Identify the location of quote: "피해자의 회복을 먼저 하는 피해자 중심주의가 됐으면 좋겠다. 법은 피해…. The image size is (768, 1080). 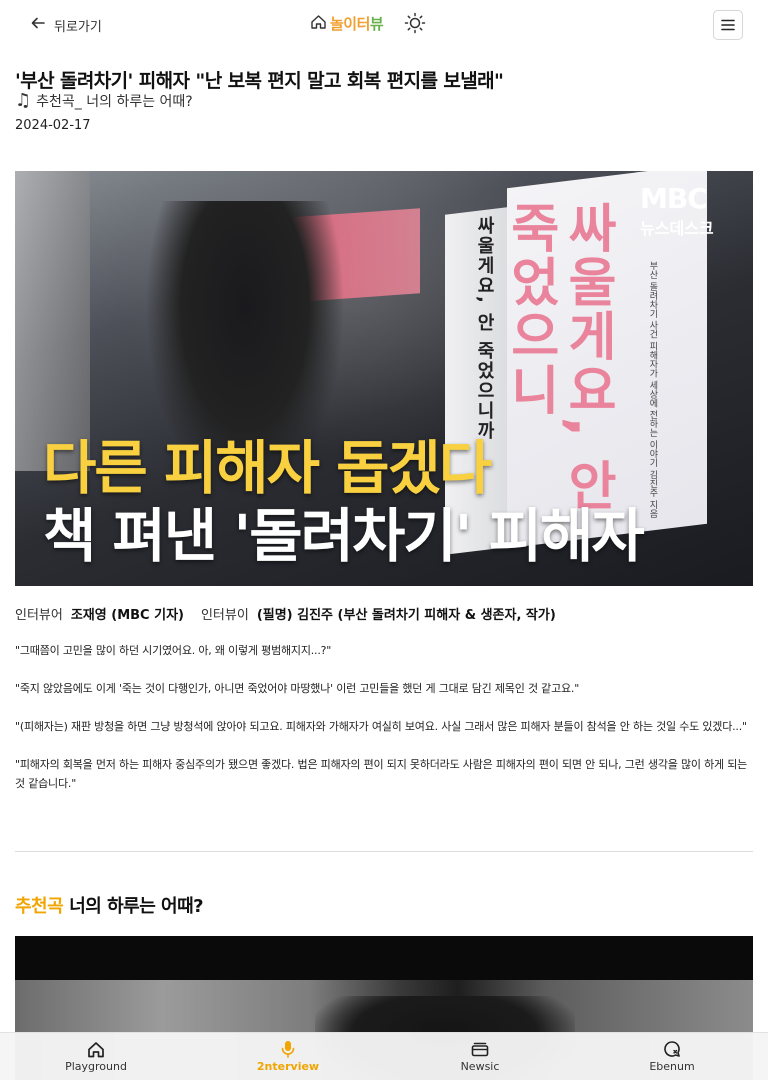
(381, 774).